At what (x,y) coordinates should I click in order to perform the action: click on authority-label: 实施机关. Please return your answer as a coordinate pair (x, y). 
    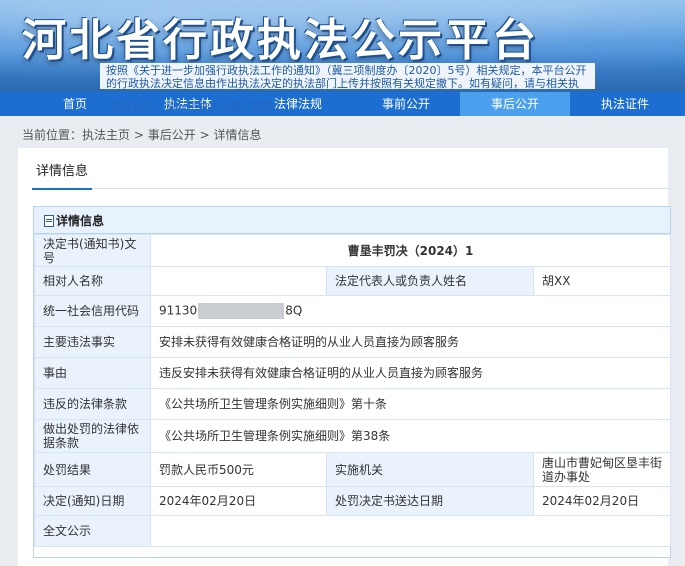
    Looking at the image, I should click on (430, 469).